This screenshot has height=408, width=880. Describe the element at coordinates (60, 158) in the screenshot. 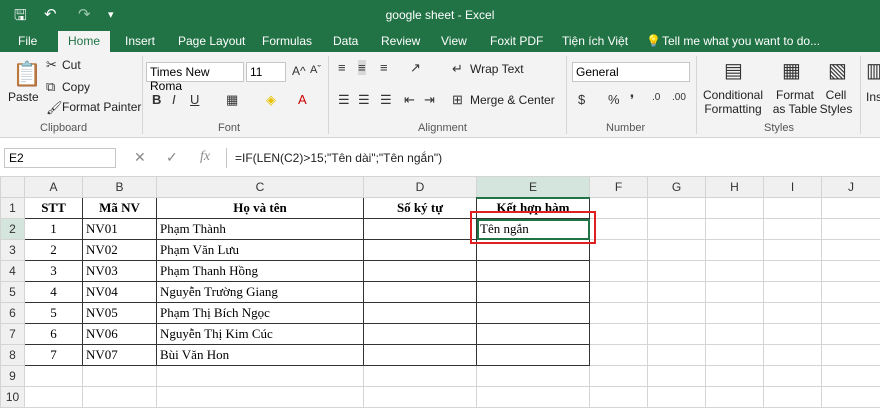

I see `name-box: E2` at that location.